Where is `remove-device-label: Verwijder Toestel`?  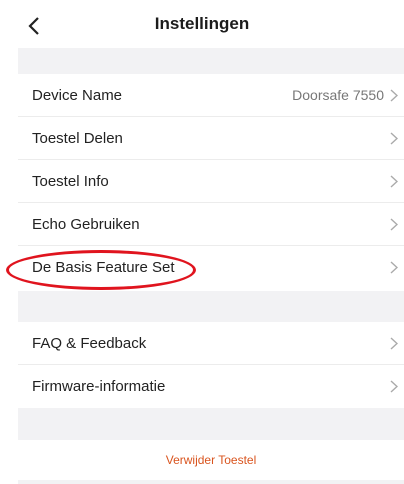
remove-device-label: Verwijder Toestel is located at coordinates (211, 460).